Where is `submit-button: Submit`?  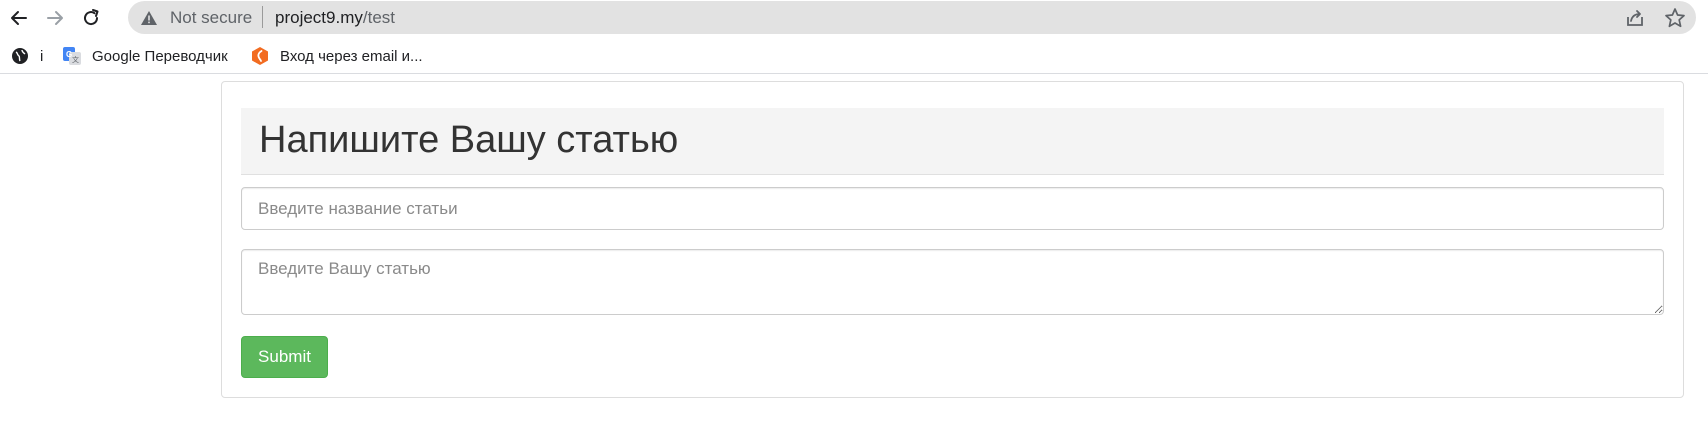 submit-button: Submit is located at coordinates (284, 357).